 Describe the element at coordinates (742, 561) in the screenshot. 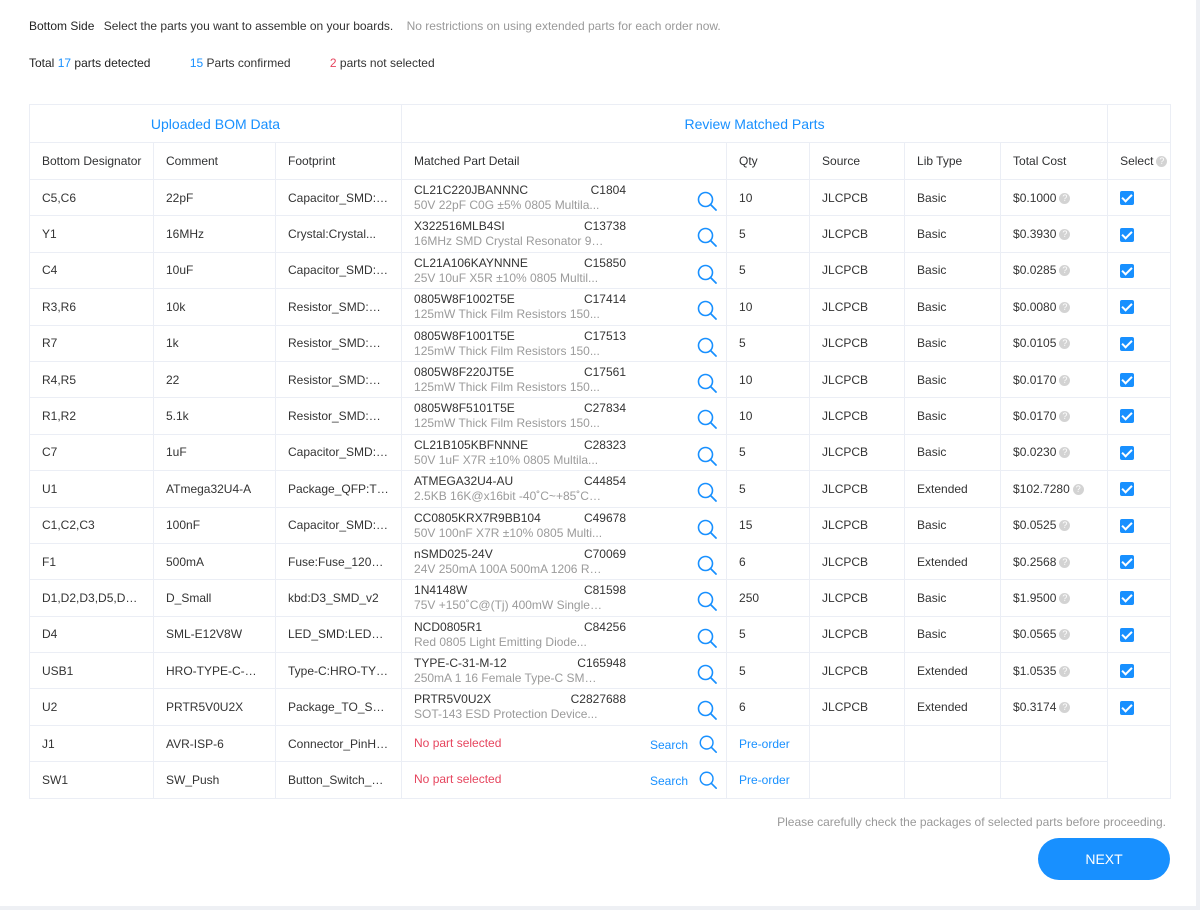

I see `qty-text: 6` at that location.